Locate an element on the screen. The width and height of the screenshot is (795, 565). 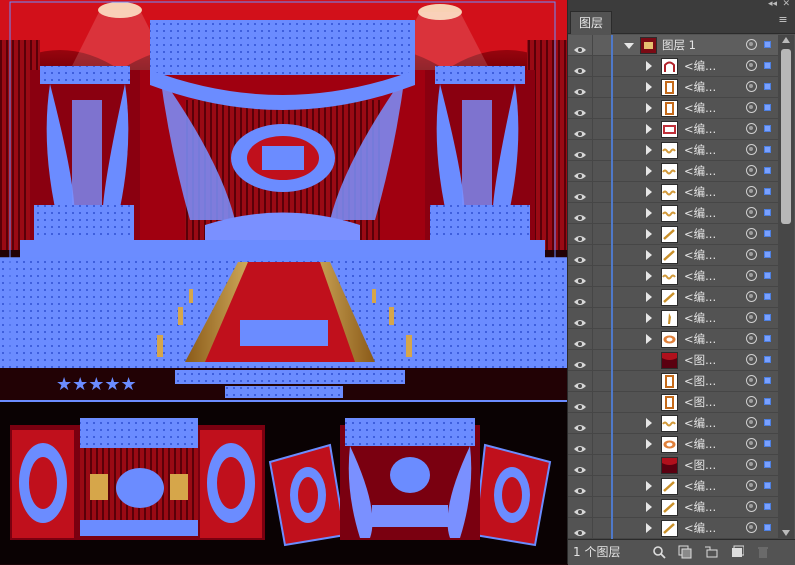
layer-name: 图层 1 is located at coordinates (679, 45).